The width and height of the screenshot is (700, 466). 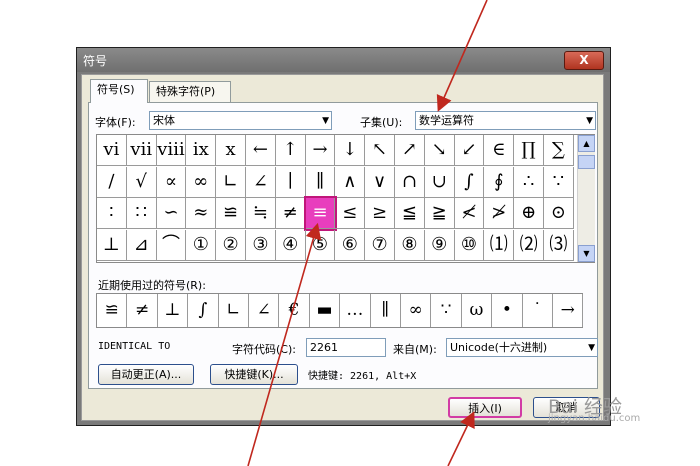 I want to click on watermark: Bai 经验, so click(x=585, y=407).